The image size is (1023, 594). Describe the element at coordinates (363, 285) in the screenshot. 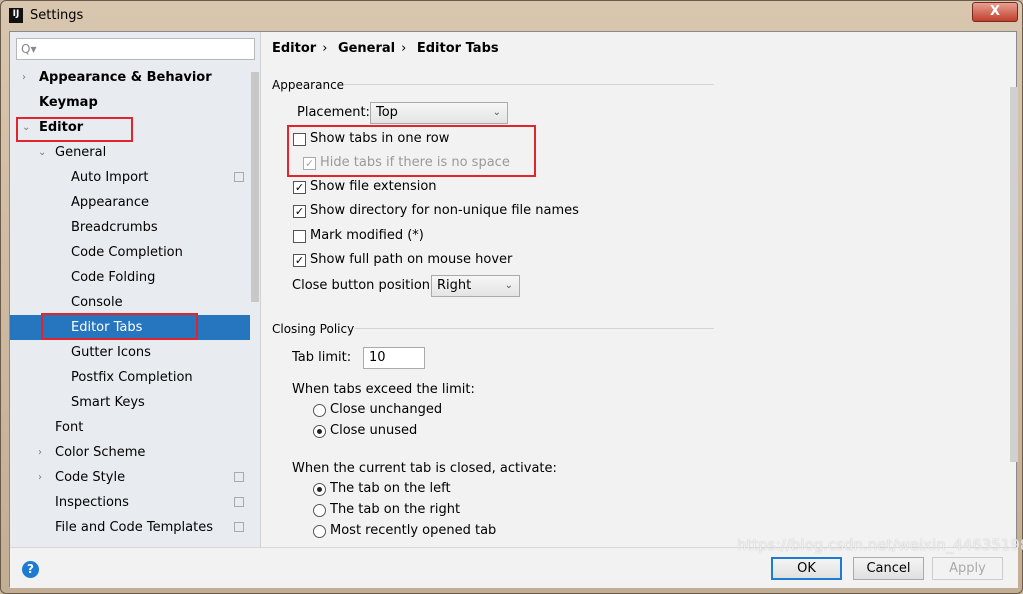

I see `close-button-position-label: Close button position:` at that location.